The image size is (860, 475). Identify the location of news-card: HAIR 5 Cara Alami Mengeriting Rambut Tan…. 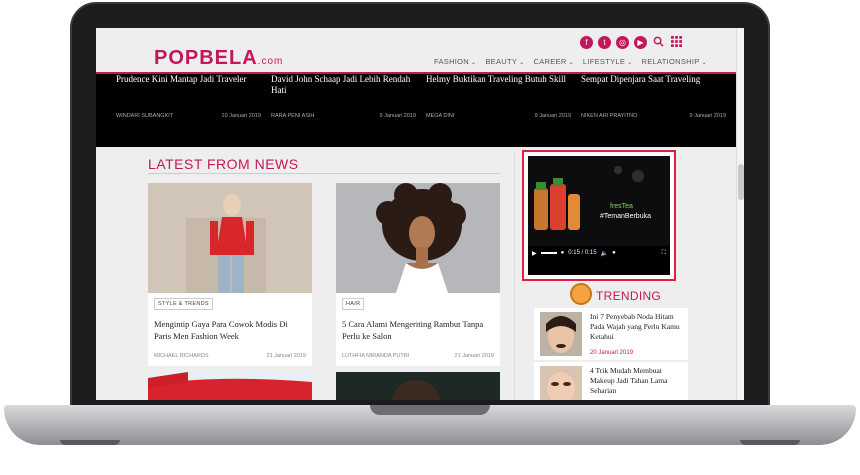
(418, 274).